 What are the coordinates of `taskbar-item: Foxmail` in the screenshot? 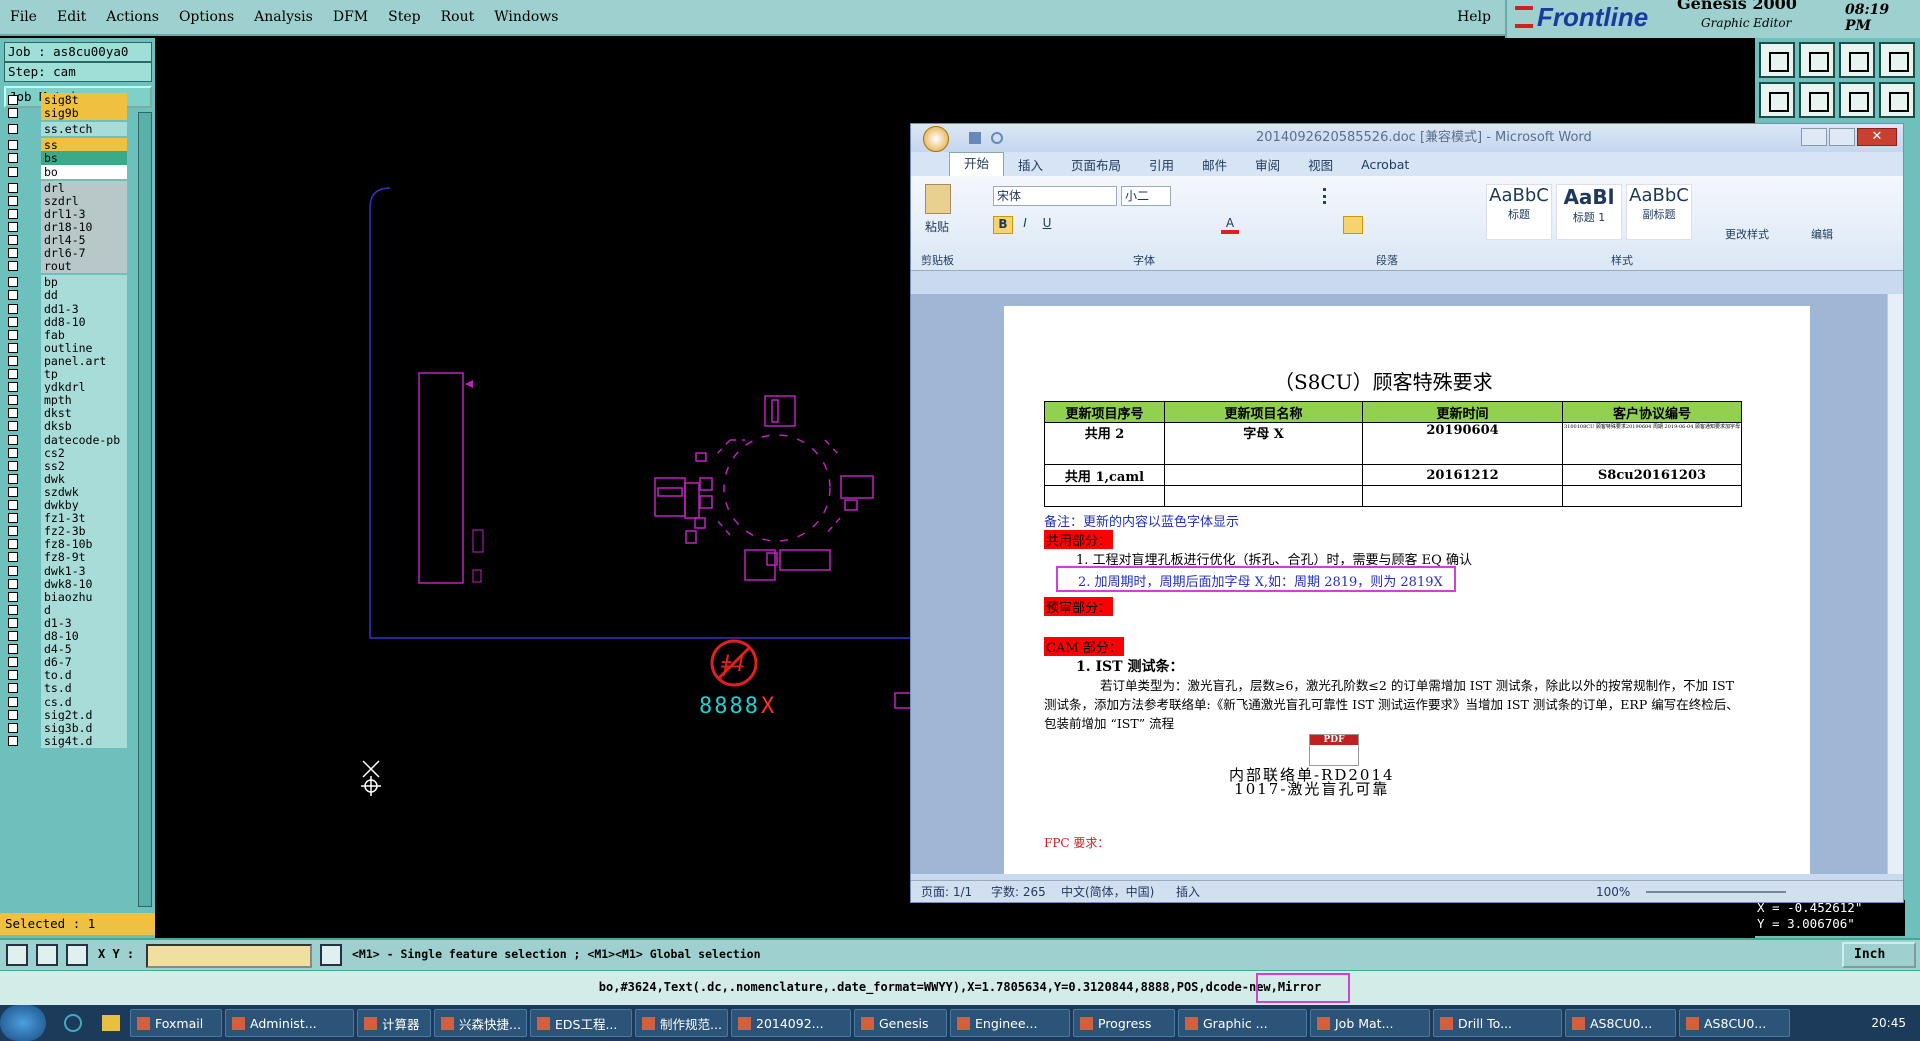 It's located at (176, 1023).